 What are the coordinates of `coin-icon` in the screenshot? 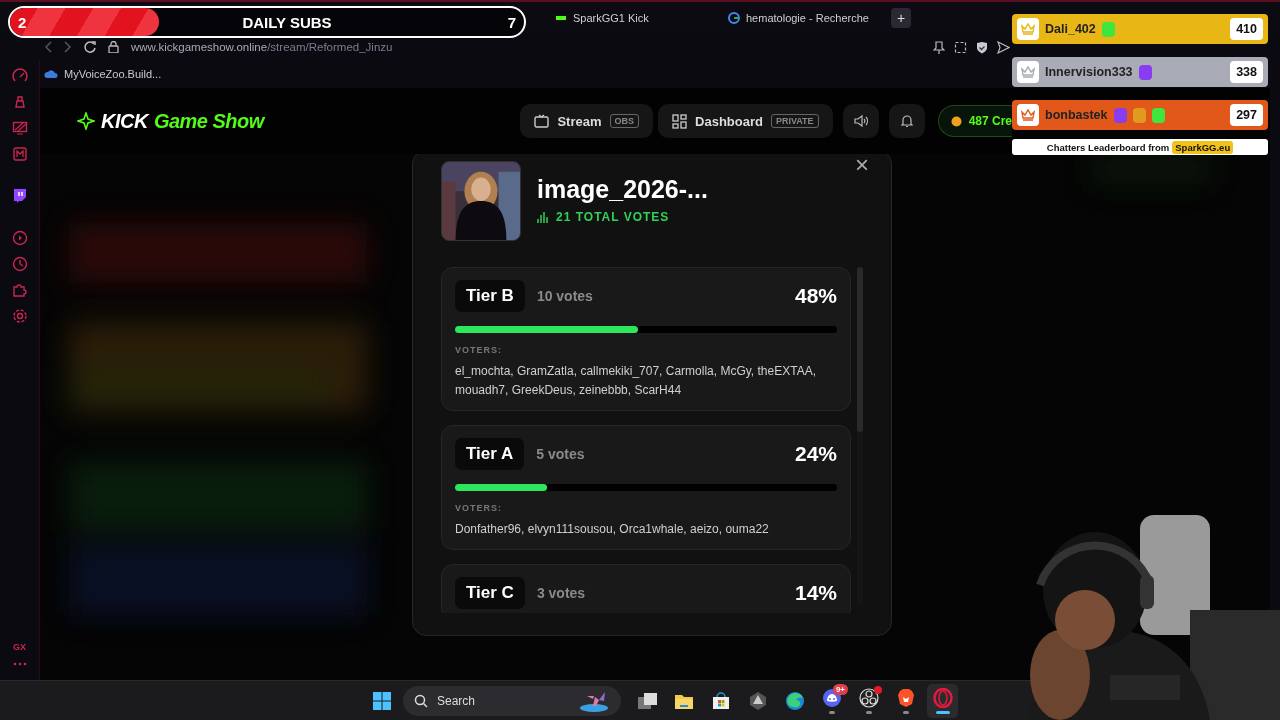 It's located at (956, 121).